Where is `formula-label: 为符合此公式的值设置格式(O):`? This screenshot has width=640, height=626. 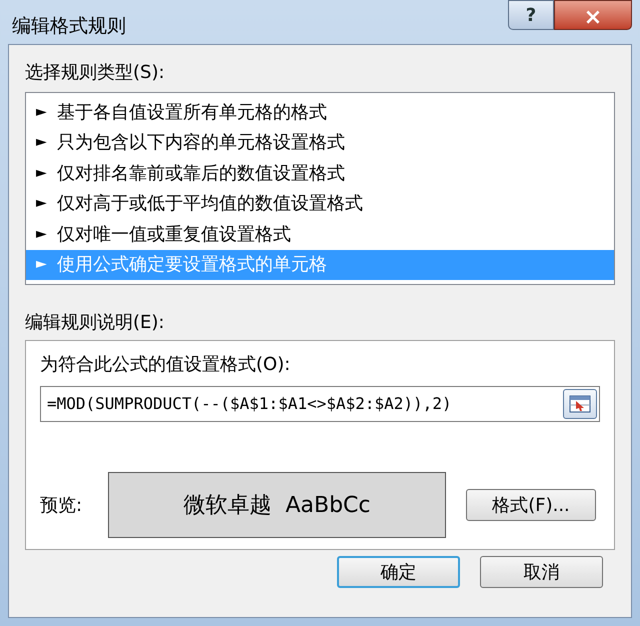 formula-label: 为符合此公式的值设置格式(O): is located at coordinates (166, 365).